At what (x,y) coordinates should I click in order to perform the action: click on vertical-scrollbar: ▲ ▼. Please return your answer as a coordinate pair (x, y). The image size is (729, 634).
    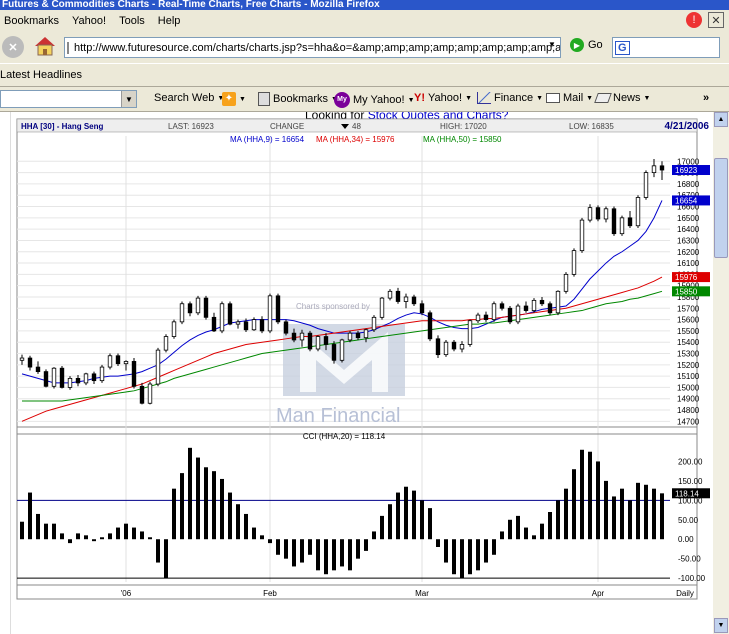
    Looking at the image, I should click on (721, 373).